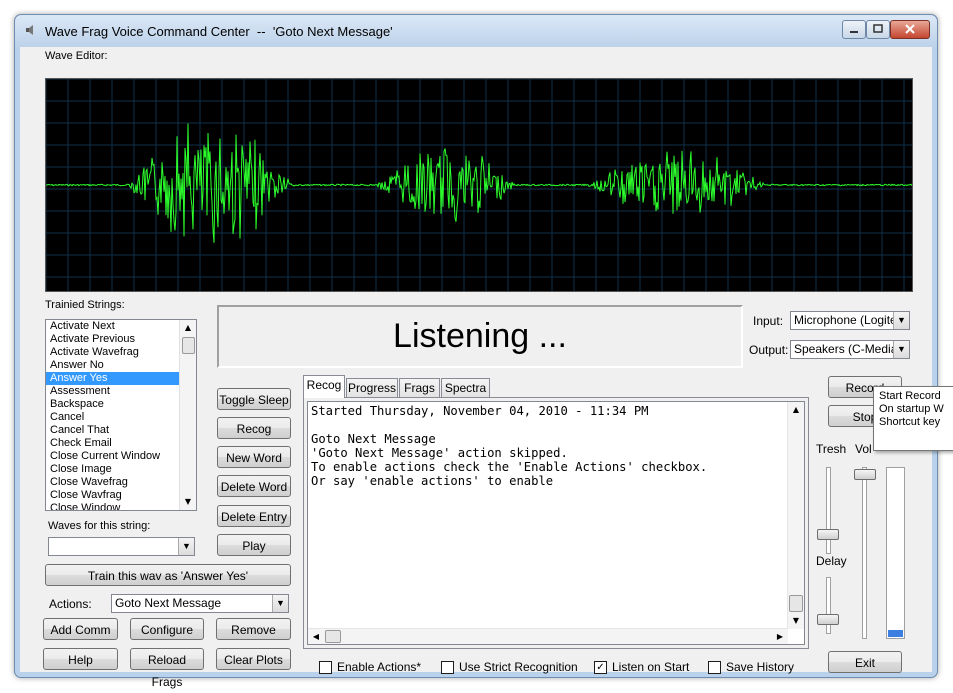 Image resolution: width=953 pixels, height=693 pixels. Describe the element at coordinates (650, 667) in the screenshot. I see `listen-on-start-label: Listen on Start` at that location.